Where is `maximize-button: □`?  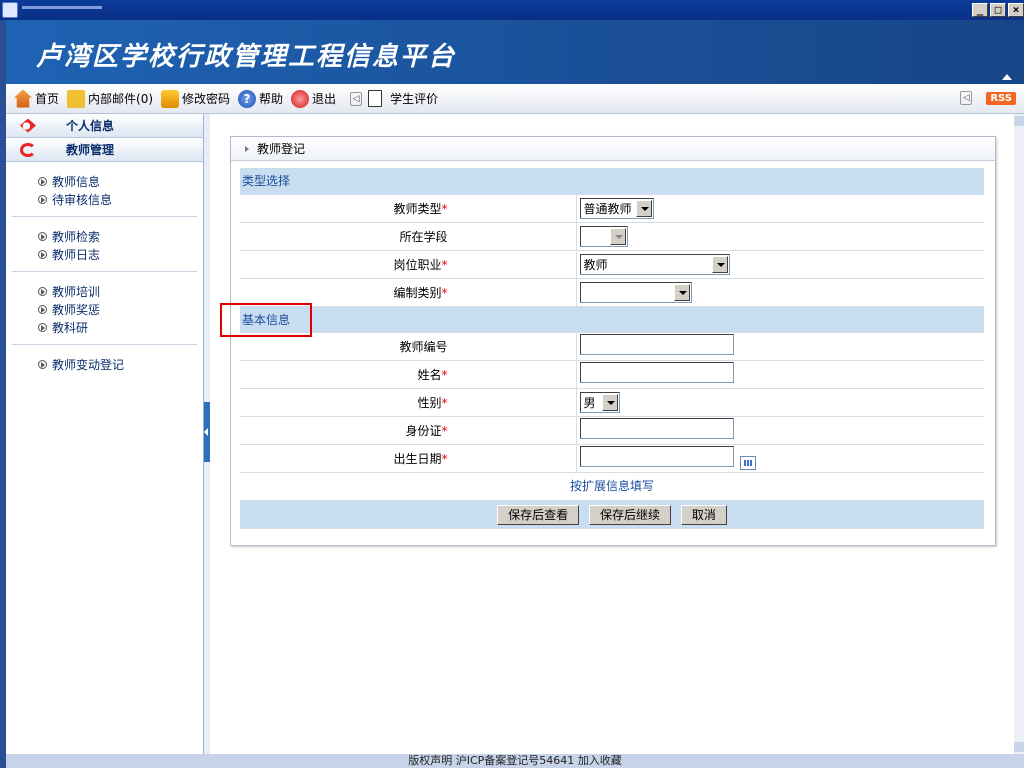 maximize-button: □ is located at coordinates (998, 10).